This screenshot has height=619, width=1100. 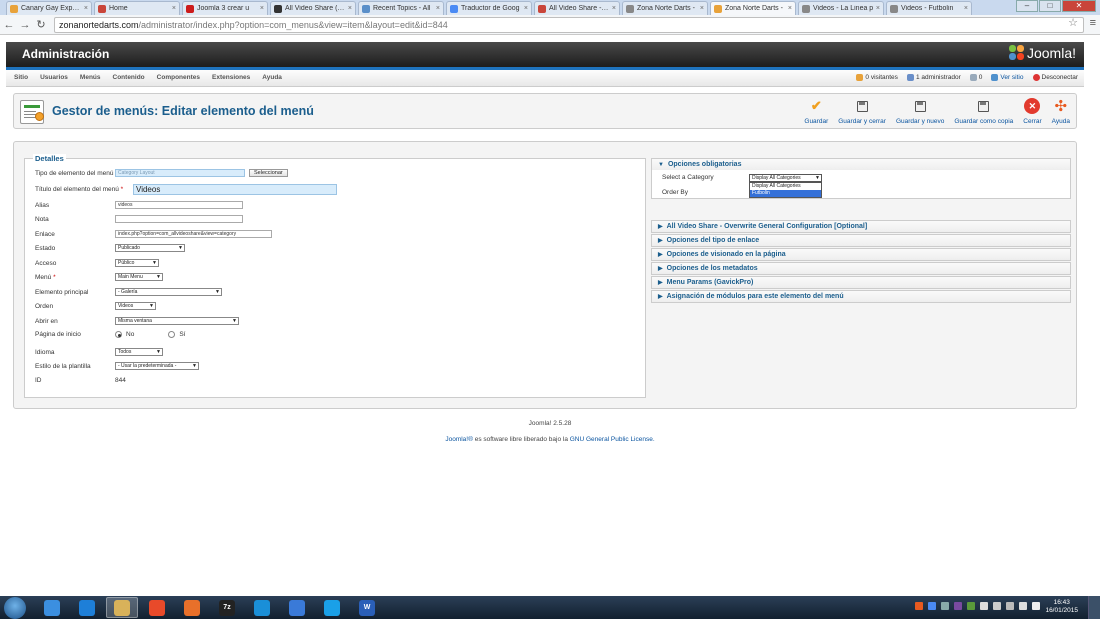 What do you see at coordinates (137, 263) in the screenshot?
I see `access-select: Público ▼` at bounding box center [137, 263].